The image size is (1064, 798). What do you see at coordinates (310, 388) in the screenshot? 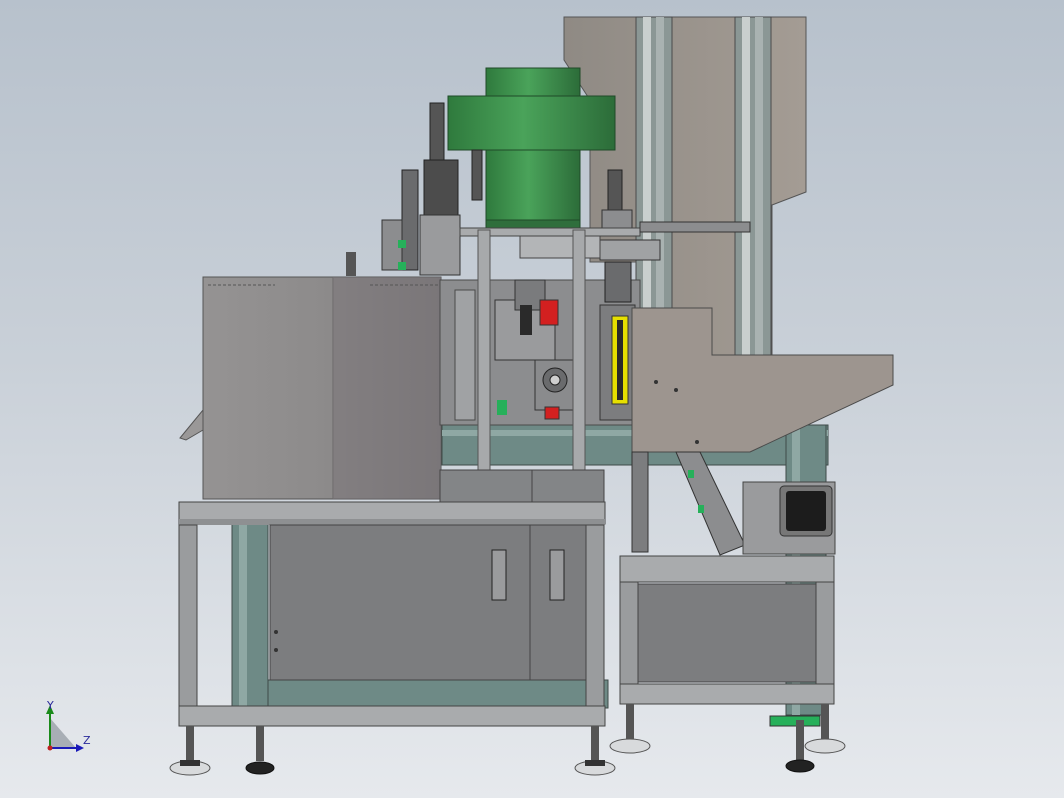
I see `powder-tank` at bounding box center [310, 388].